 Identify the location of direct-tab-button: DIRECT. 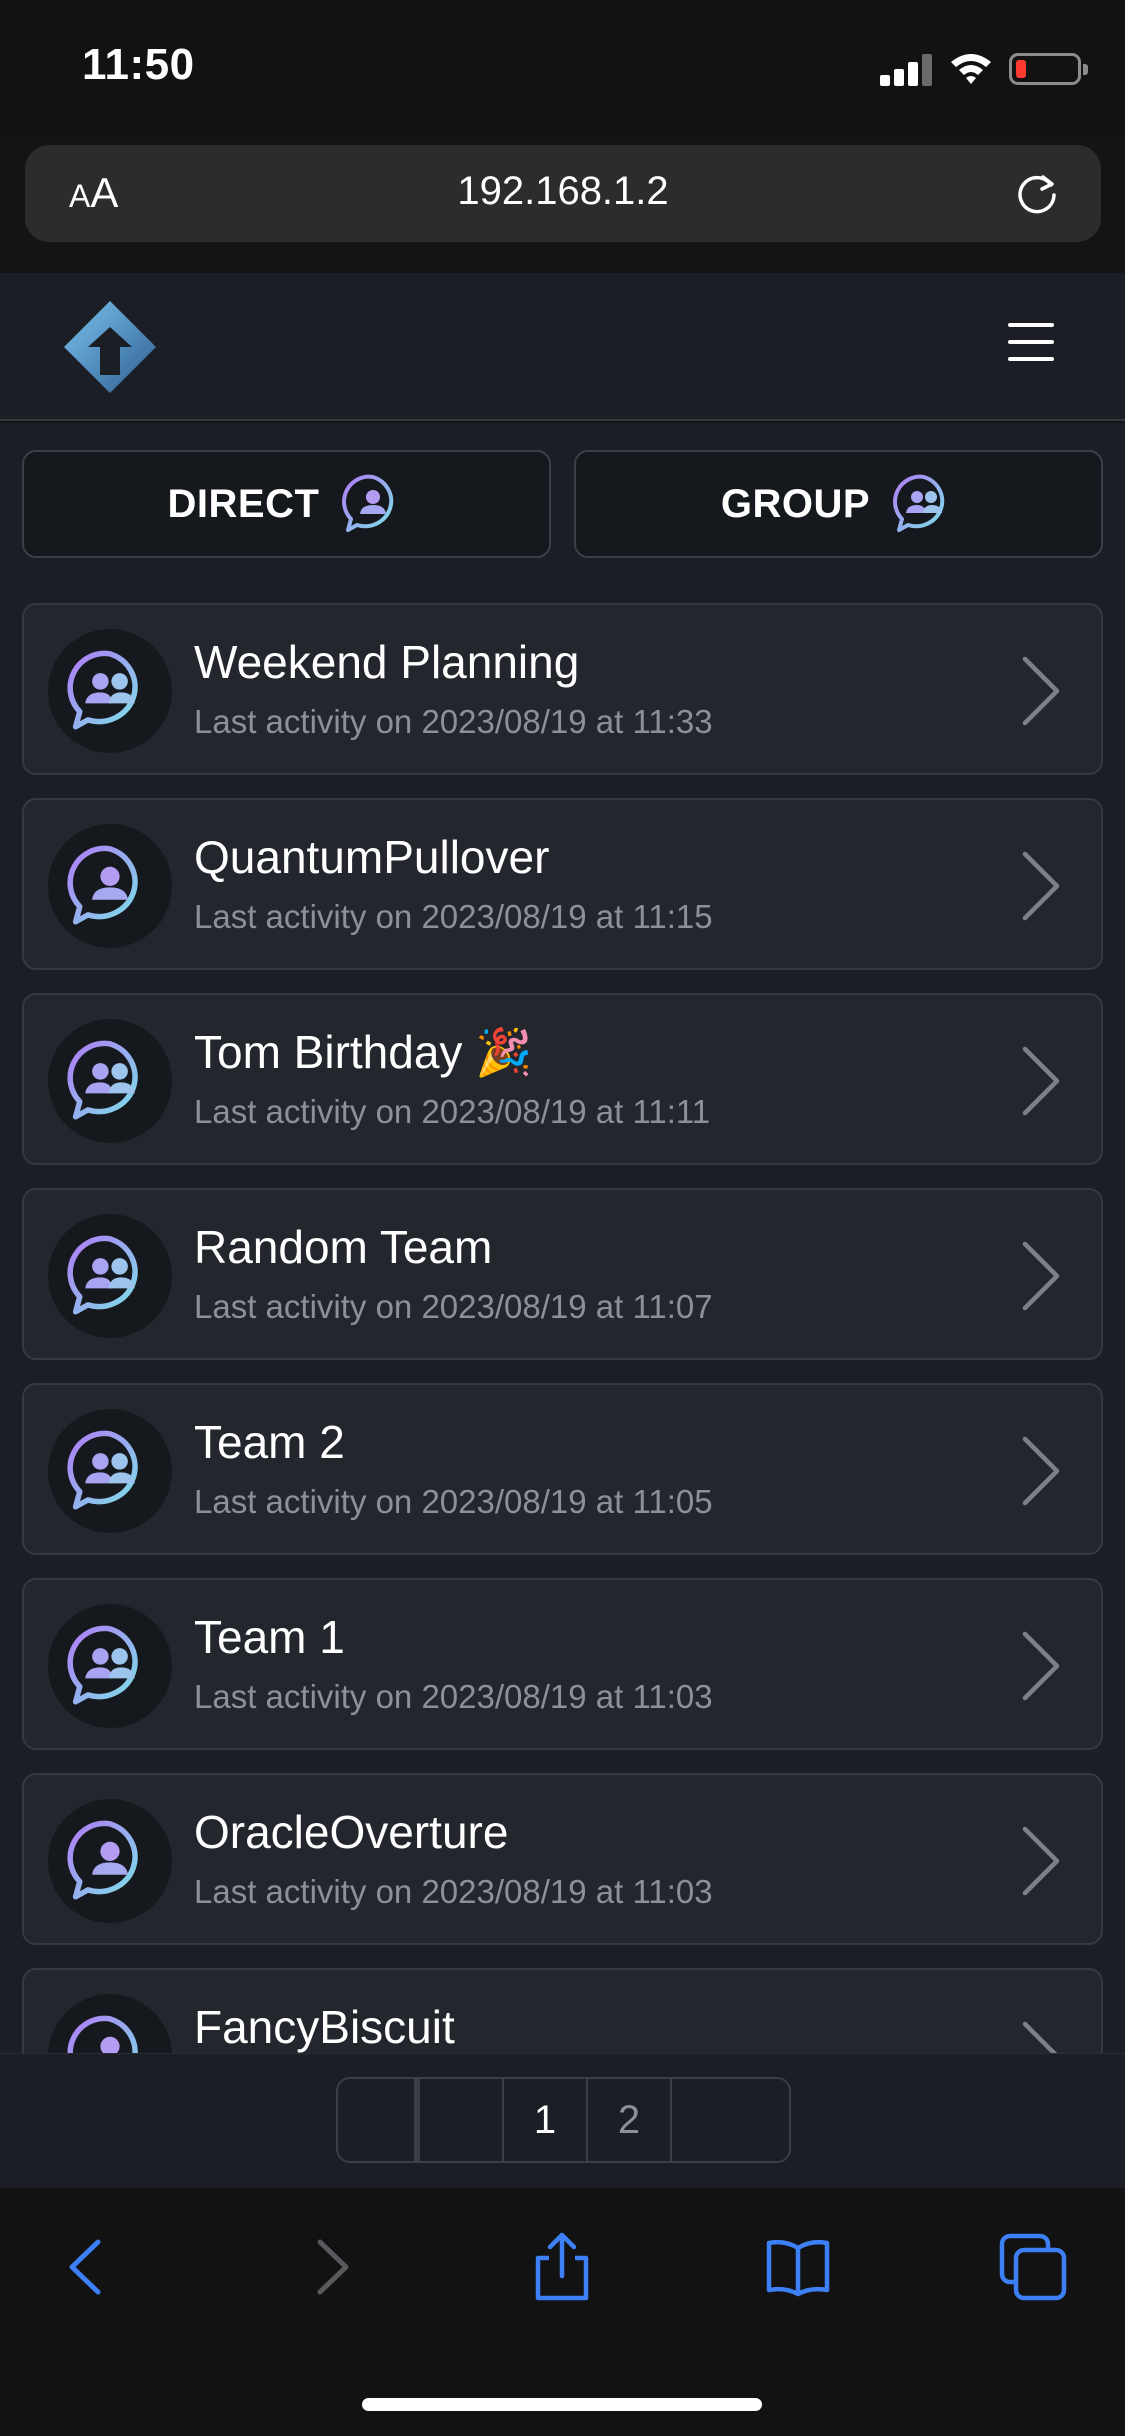
(286, 504).